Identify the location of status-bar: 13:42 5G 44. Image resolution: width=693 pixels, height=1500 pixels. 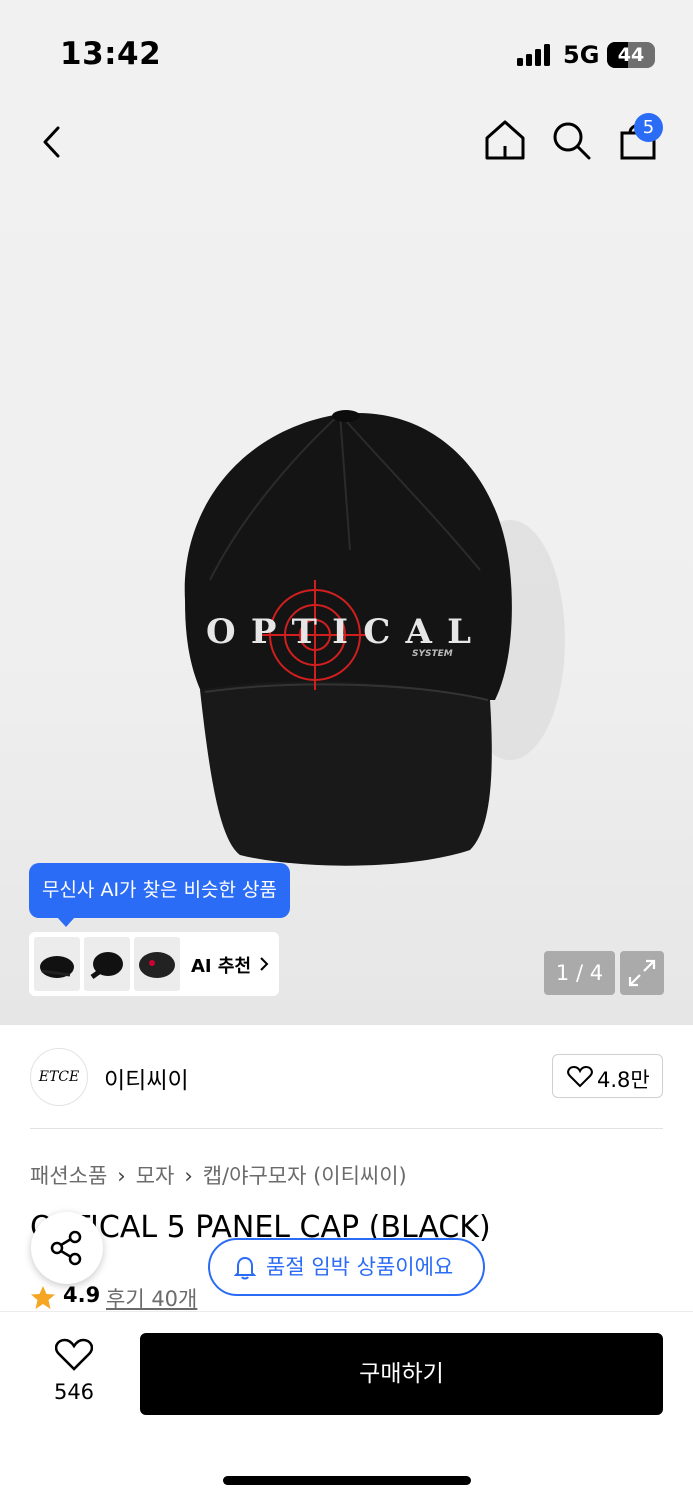
(346, 50).